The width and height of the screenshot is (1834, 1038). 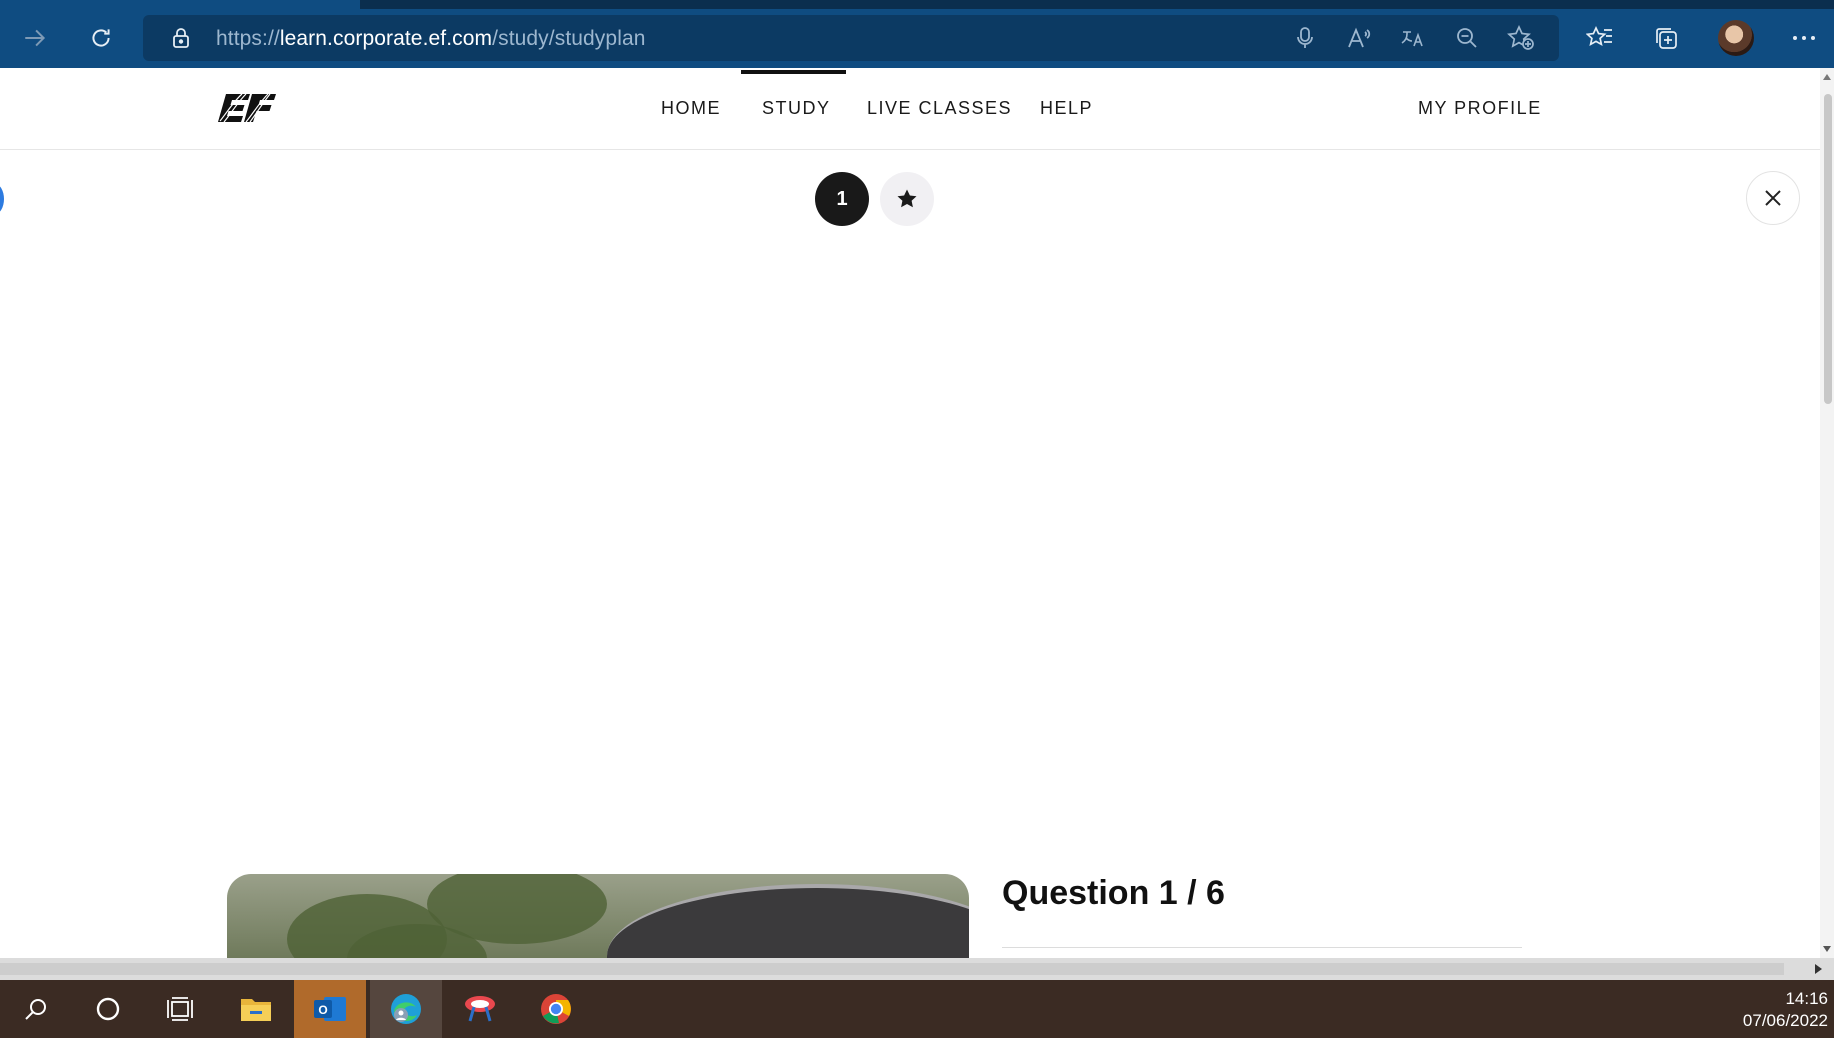 What do you see at coordinates (1785, 1010) in the screenshot?
I see `system-clock: 14:16 07/06/2022` at bounding box center [1785, 1010].